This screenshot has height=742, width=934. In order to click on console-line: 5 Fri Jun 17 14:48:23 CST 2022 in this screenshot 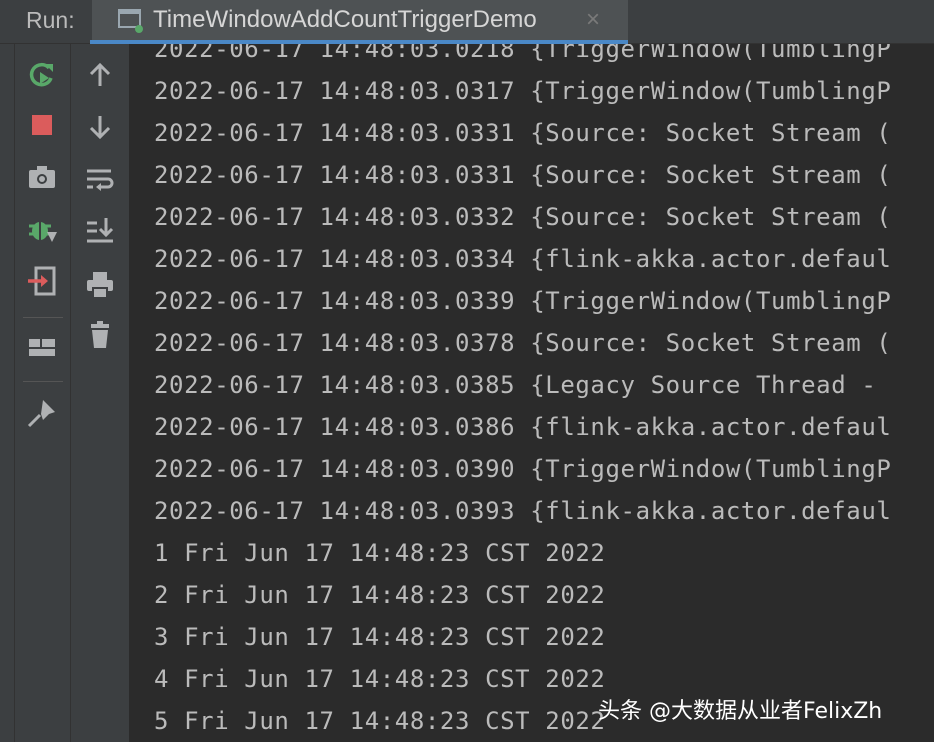, I will do `click(380, 721)`.